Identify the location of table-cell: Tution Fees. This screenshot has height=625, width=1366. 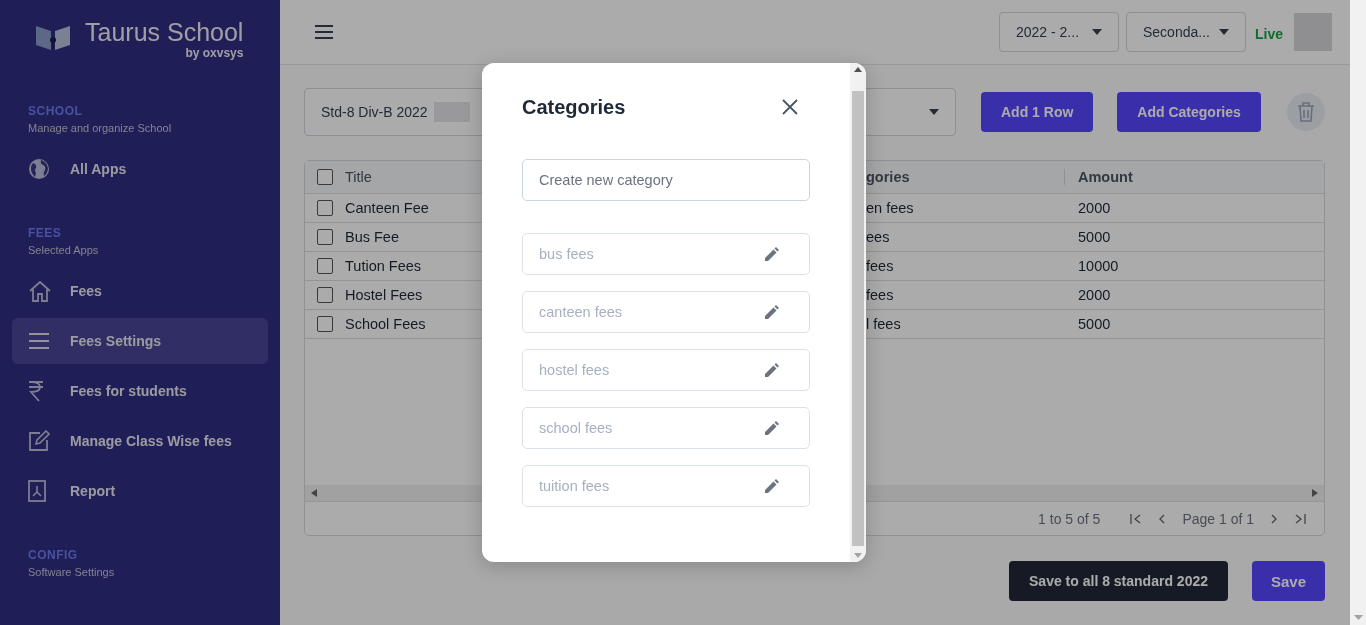
(383, 266).